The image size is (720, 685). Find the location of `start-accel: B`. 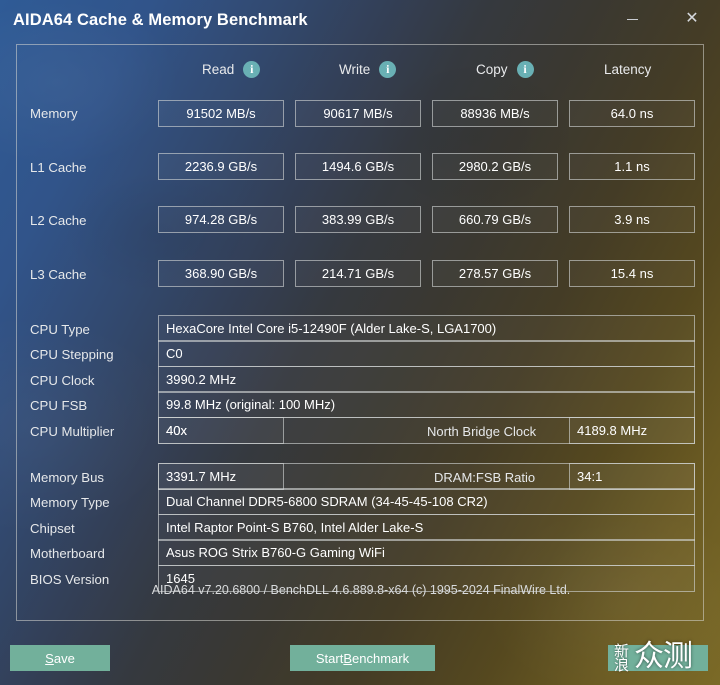

start-accel: B is located at coordinates (348, 658).